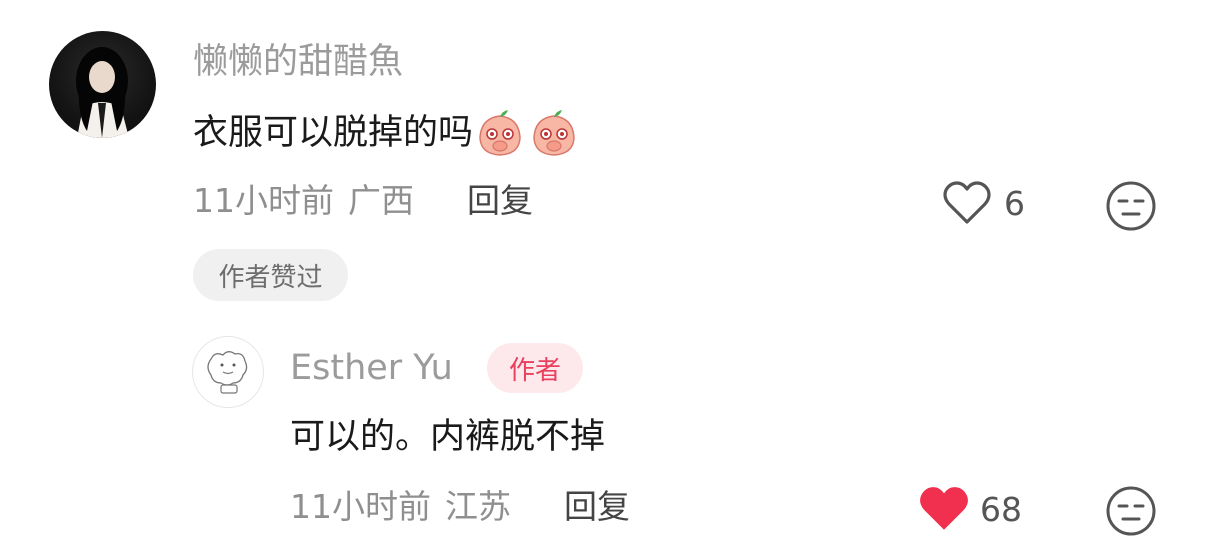 The height and width of the screenshot is (547, 1206). I want to click on reply-text: 可以的。内裤脱不掉, so click(448, 437).